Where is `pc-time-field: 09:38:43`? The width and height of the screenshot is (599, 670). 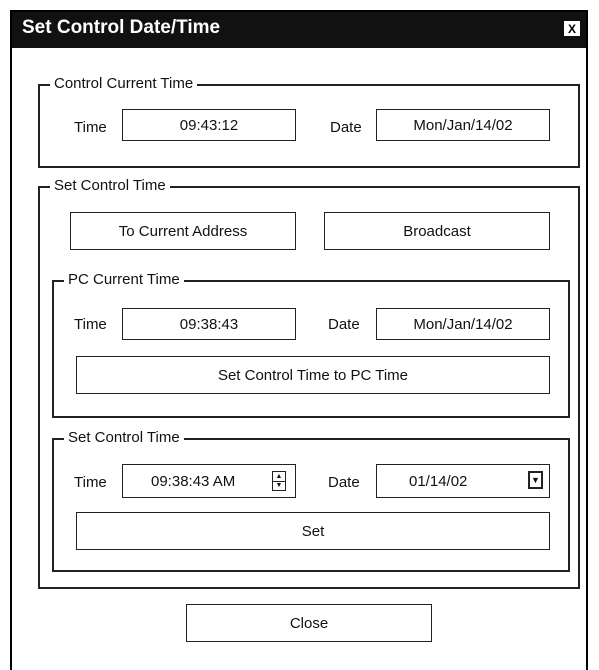 pc-time-field: 09:38:43 is located at coordinates (209, 324).